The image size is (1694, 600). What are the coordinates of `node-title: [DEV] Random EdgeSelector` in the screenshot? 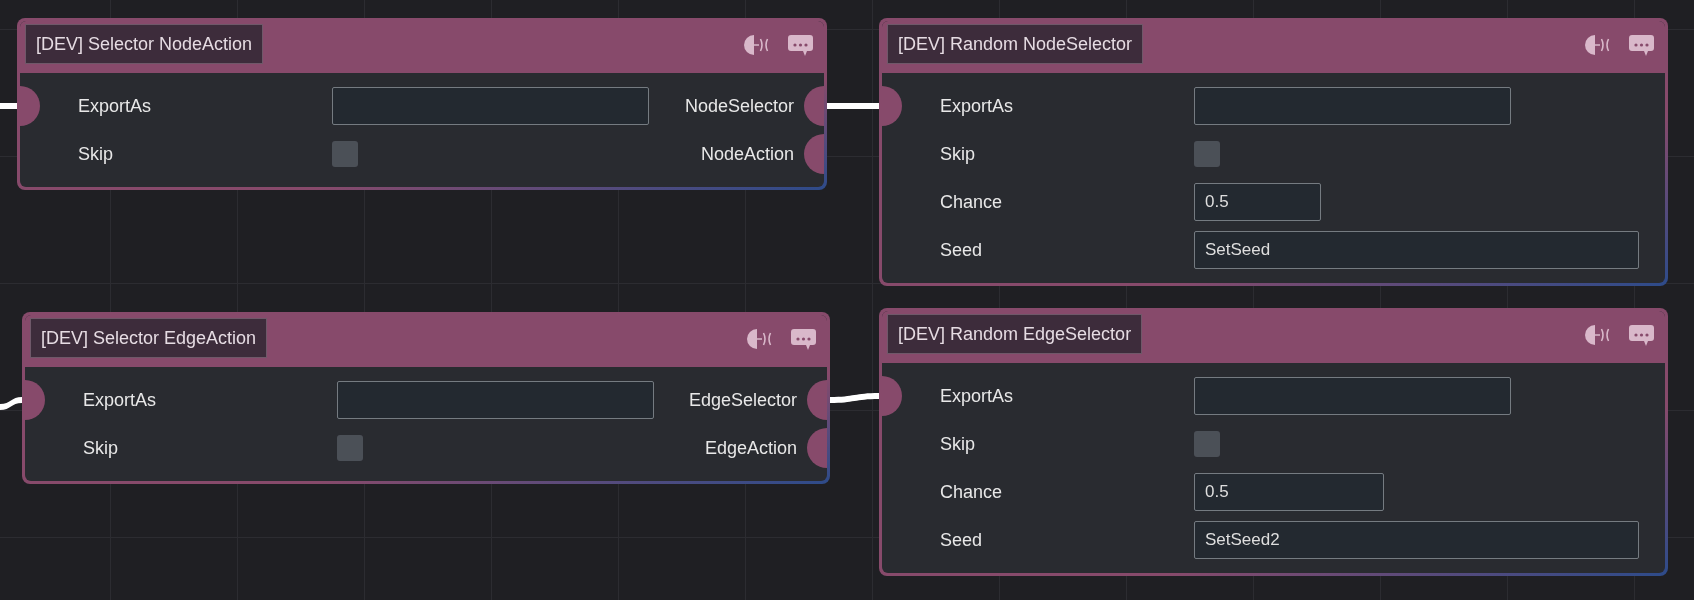 It's located at (1015, 334).